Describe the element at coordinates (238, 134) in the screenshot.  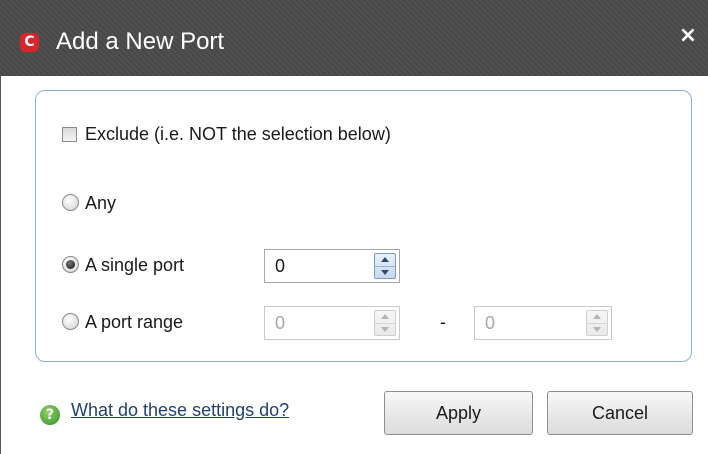
I see `exclude-label: Exclude (i.e. NOT the selection below)` at that location.